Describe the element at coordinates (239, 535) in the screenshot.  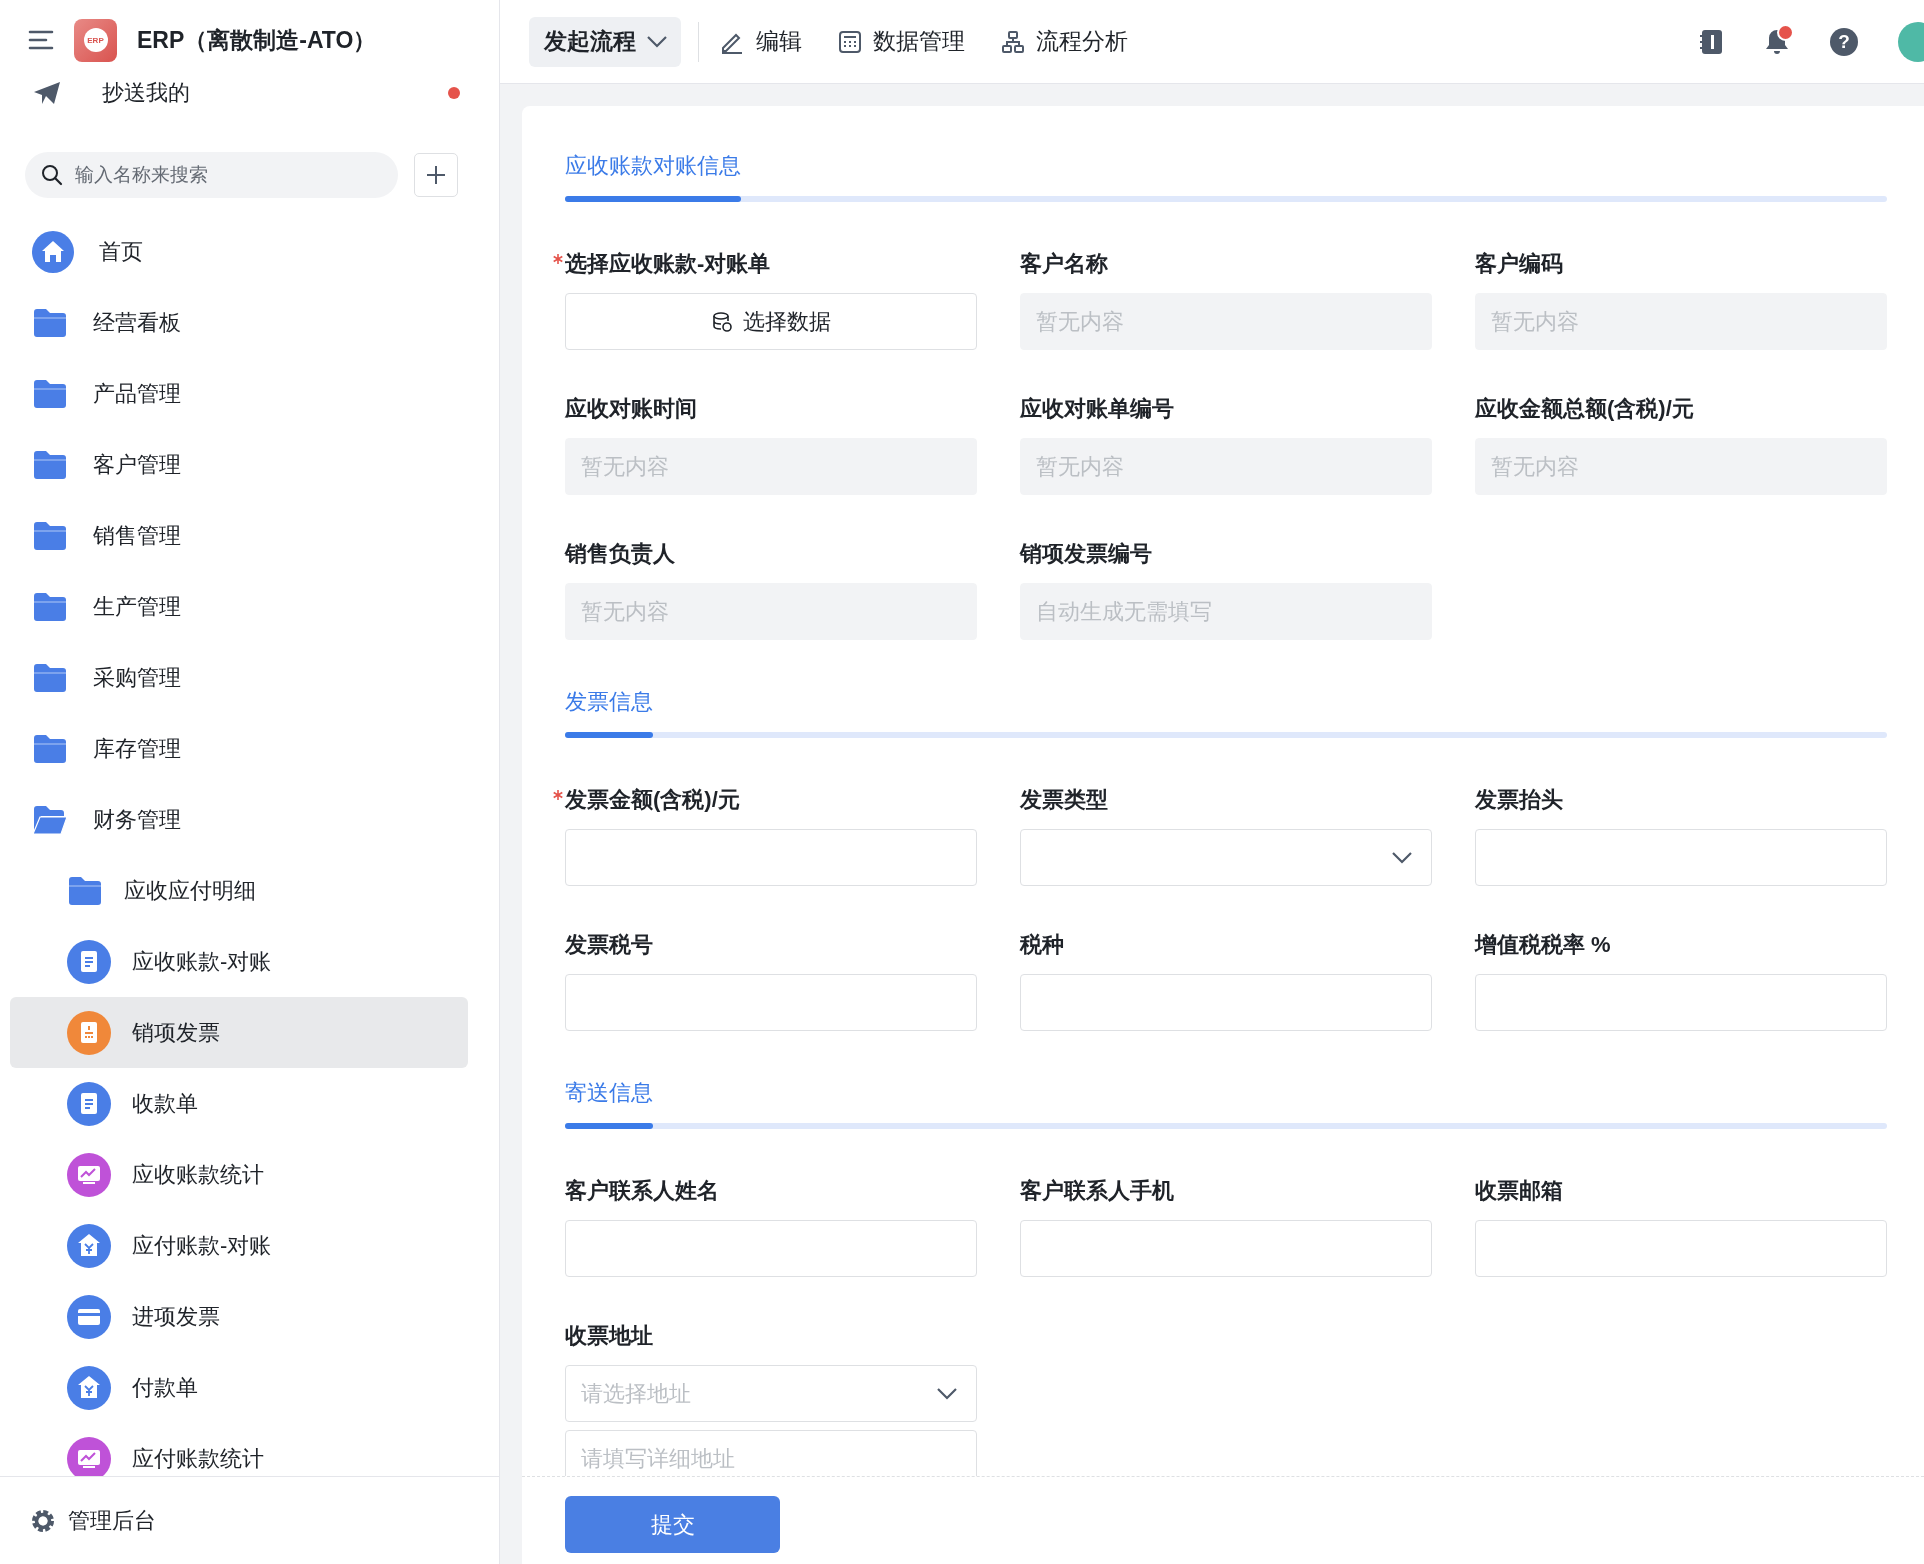
I see `nav-item: 销售管理` at that location.